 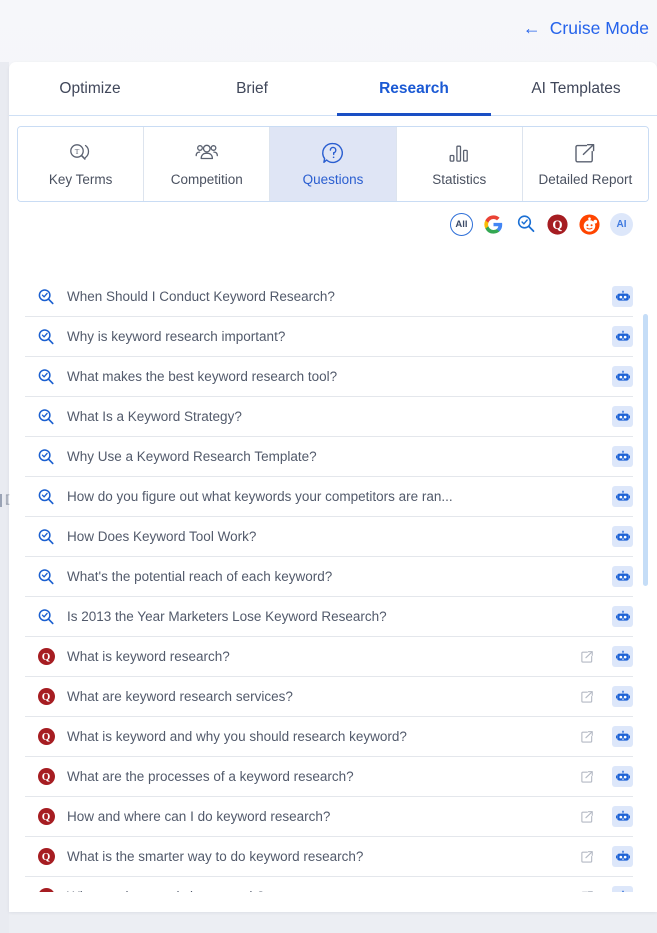 I want to click on subtab-detailed-report: Detailed Report, so click(x=585, y=164).